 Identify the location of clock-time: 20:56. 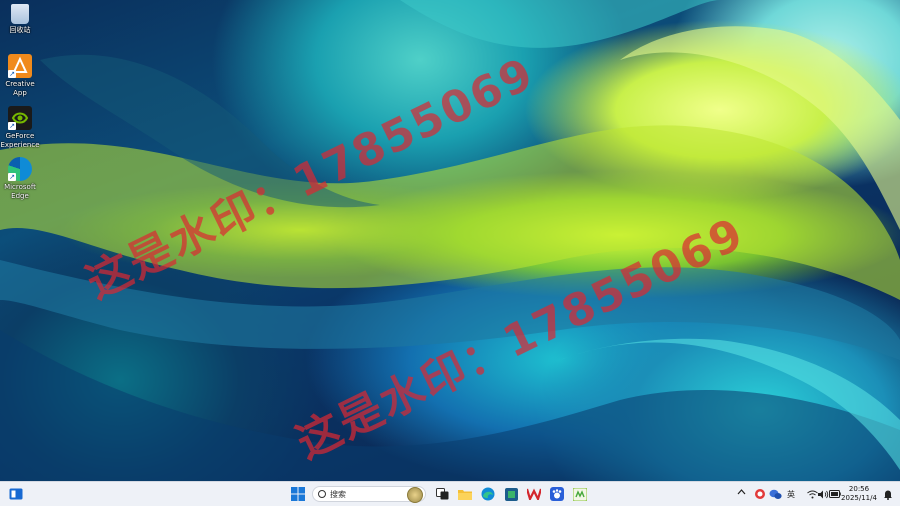
(859, 489).